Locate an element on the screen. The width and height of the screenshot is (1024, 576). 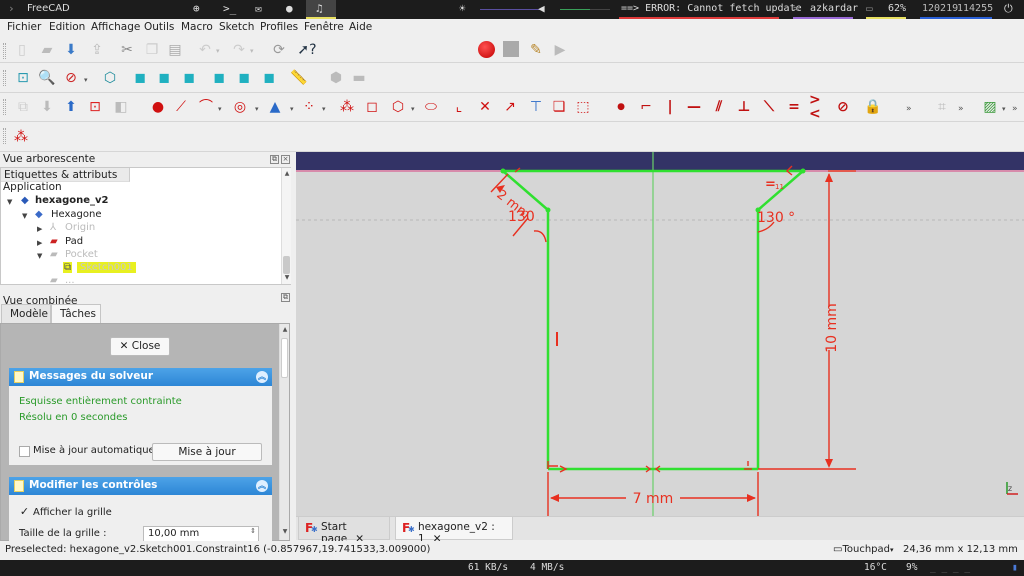
constrain-horizontal-icon: — is located at coordinates (694, 107).